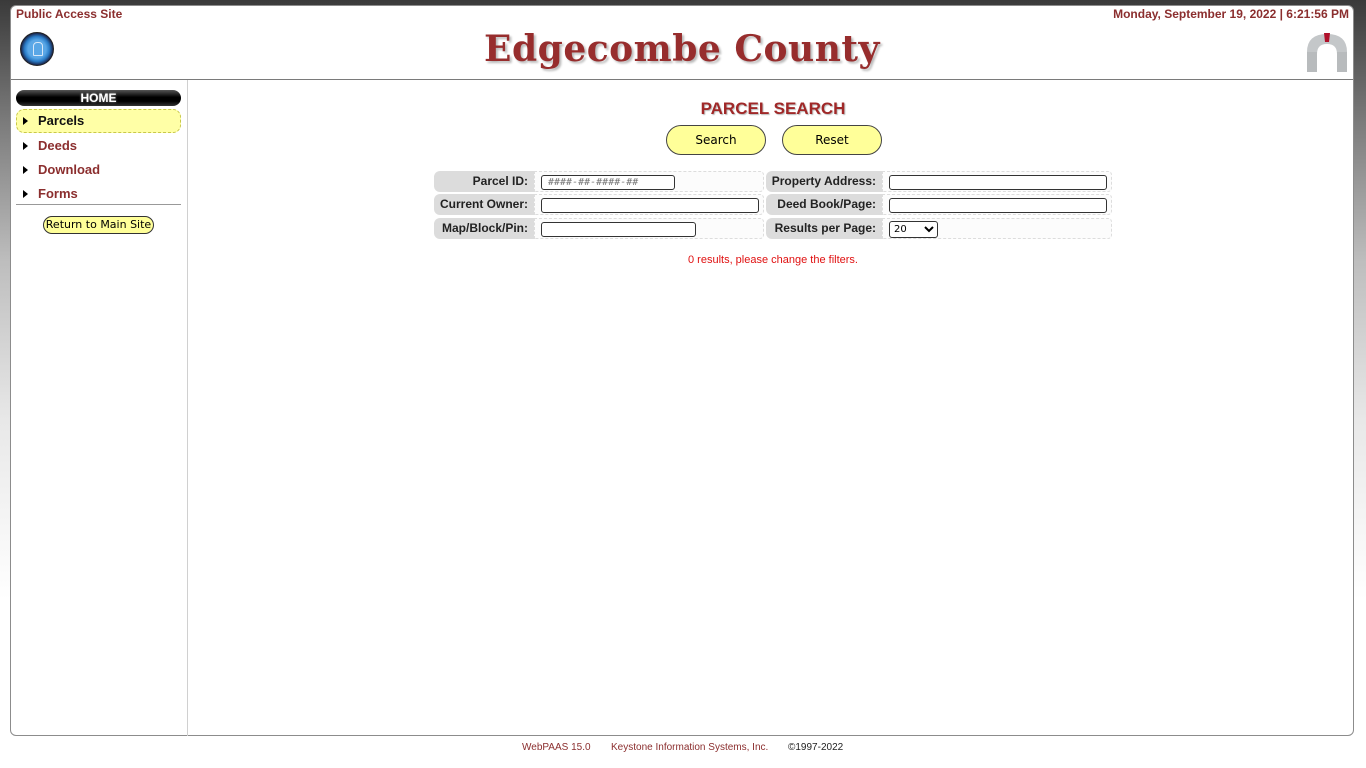 Image resolution: width=1366 pixels, height=768 pixels. I want to click on property-address-cell, so click(997, 181).